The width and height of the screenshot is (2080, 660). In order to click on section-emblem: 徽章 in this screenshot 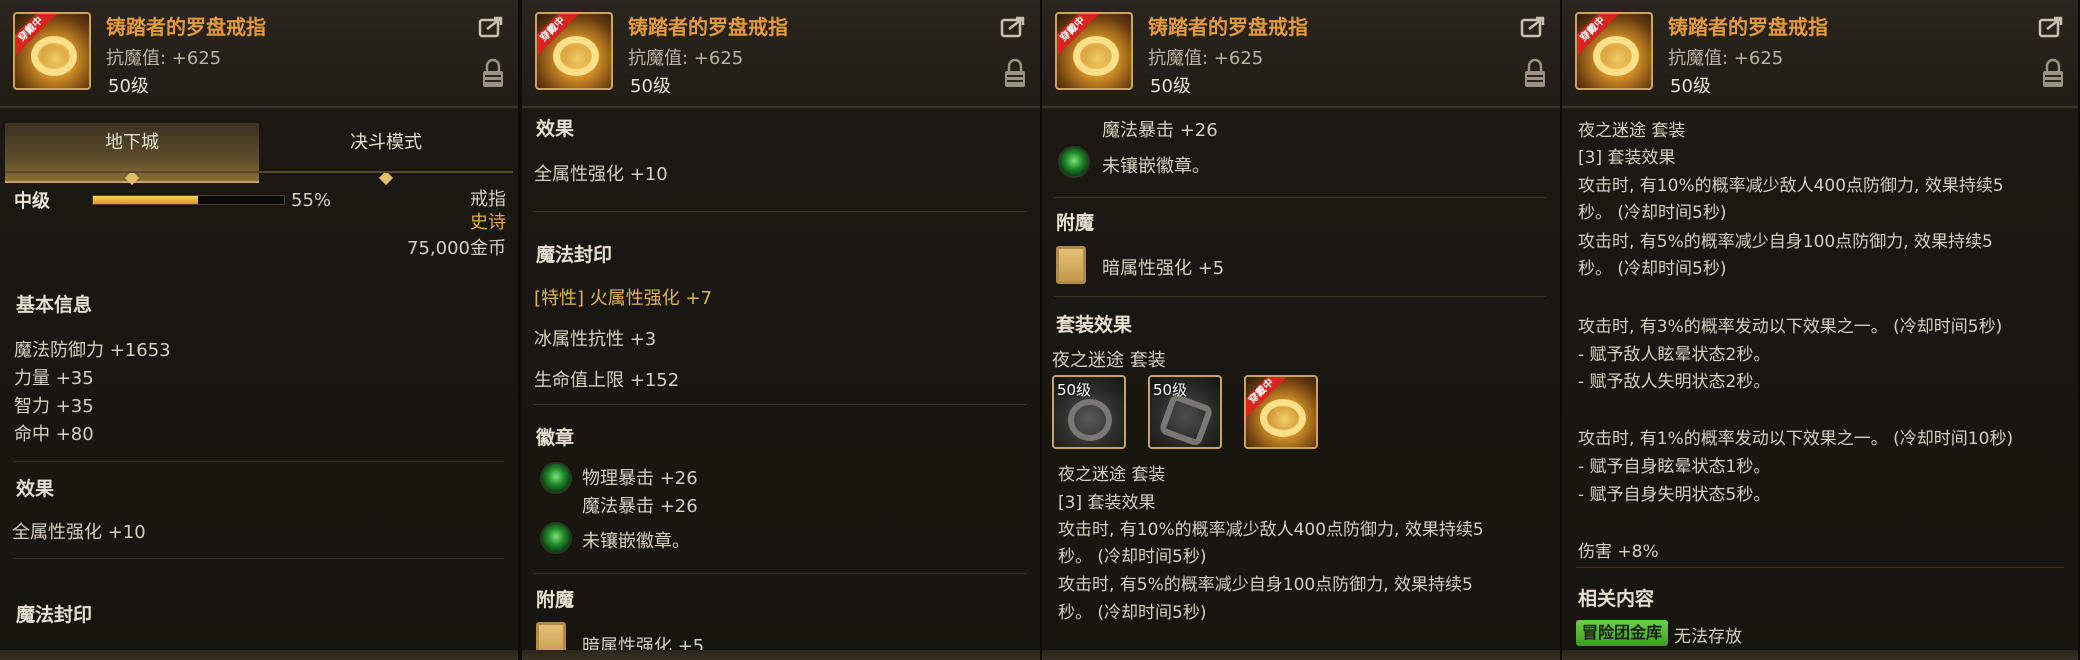, I will do `click(555, 438)`.